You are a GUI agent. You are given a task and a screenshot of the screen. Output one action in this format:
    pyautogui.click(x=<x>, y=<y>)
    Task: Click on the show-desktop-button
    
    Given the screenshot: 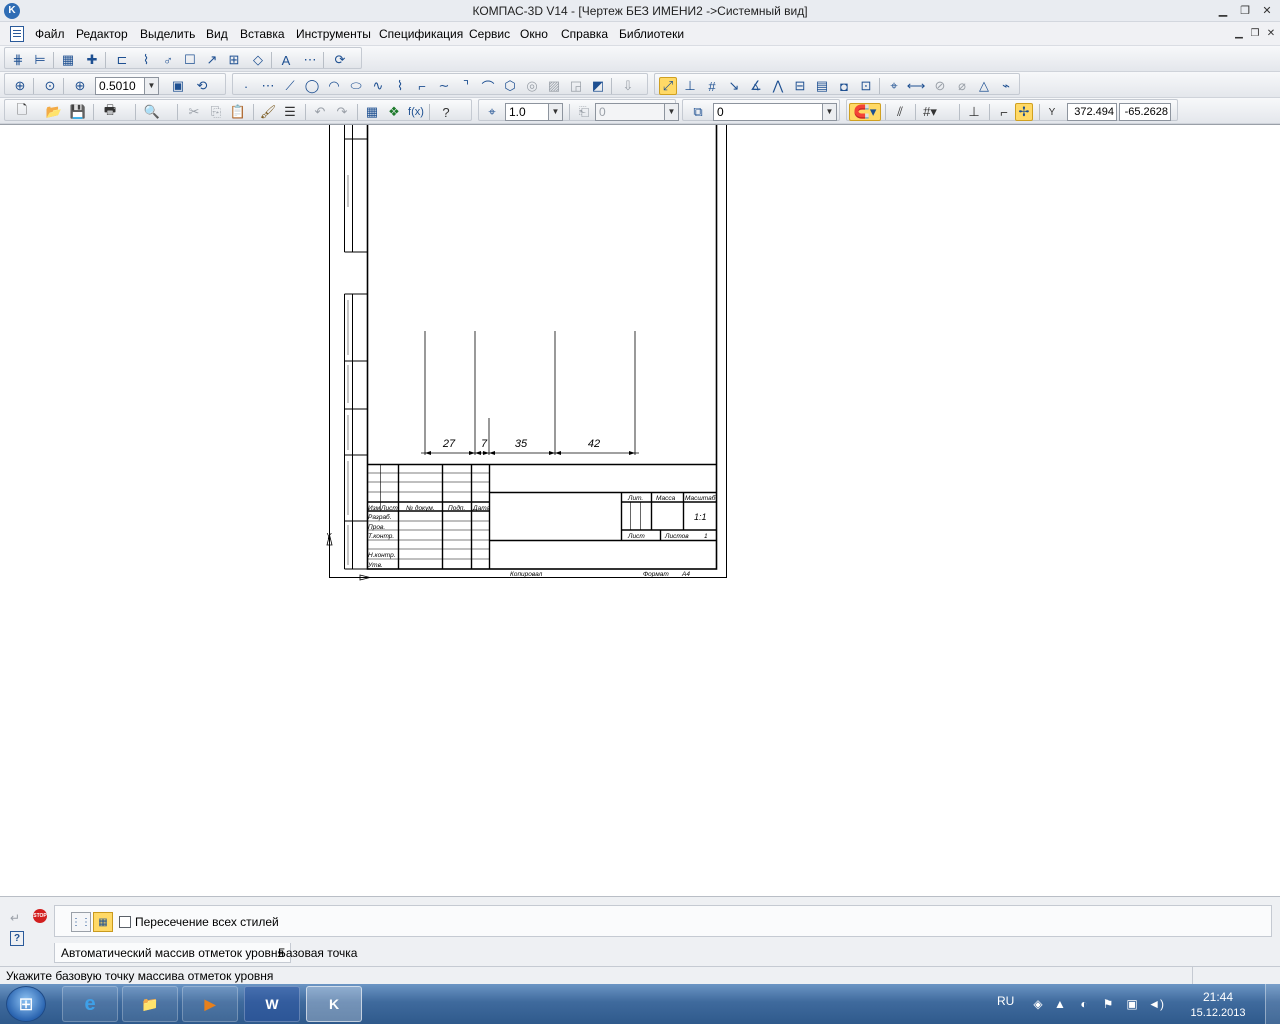 What is the action you would take?
    pyautogui.click(x=1272, y=1004)
    